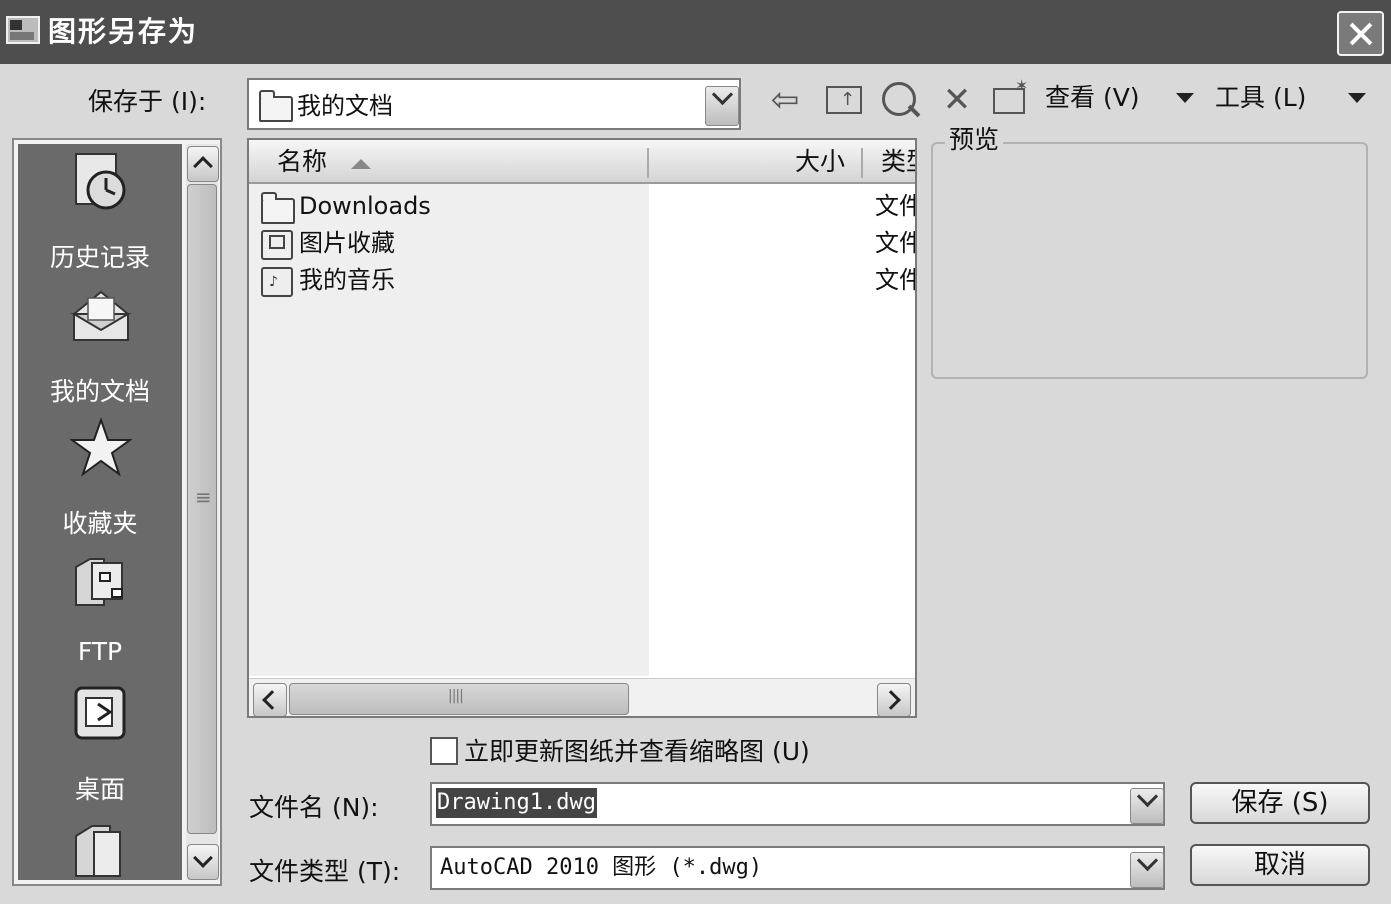 The image size is (1391, 904). I want to click on places-scrollbar, so click(202, 512).